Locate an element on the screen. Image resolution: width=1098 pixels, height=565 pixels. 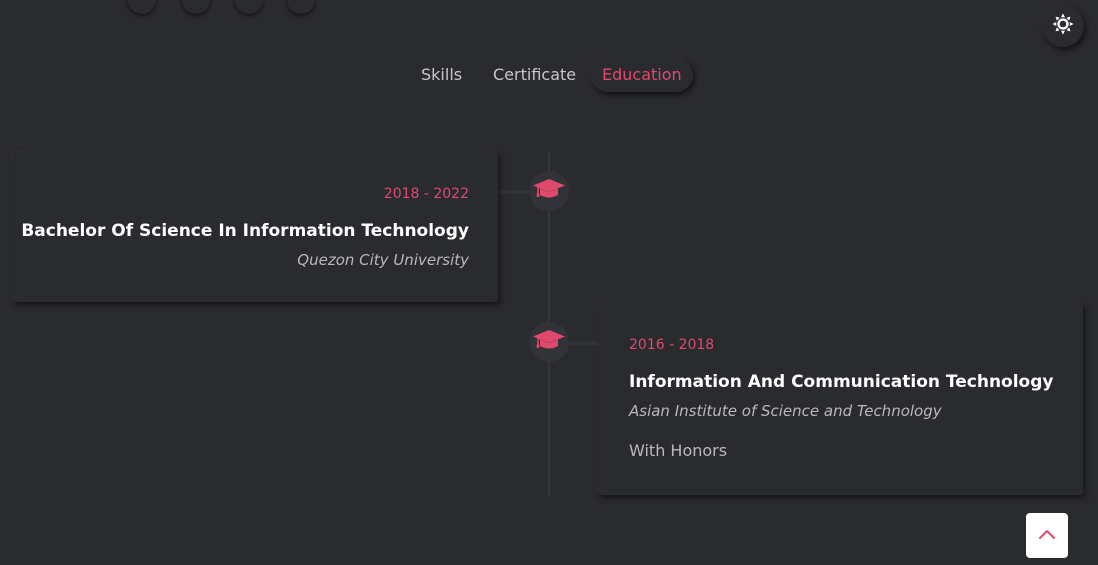
tab-skills: Skills is located at coordinates (441, 75).